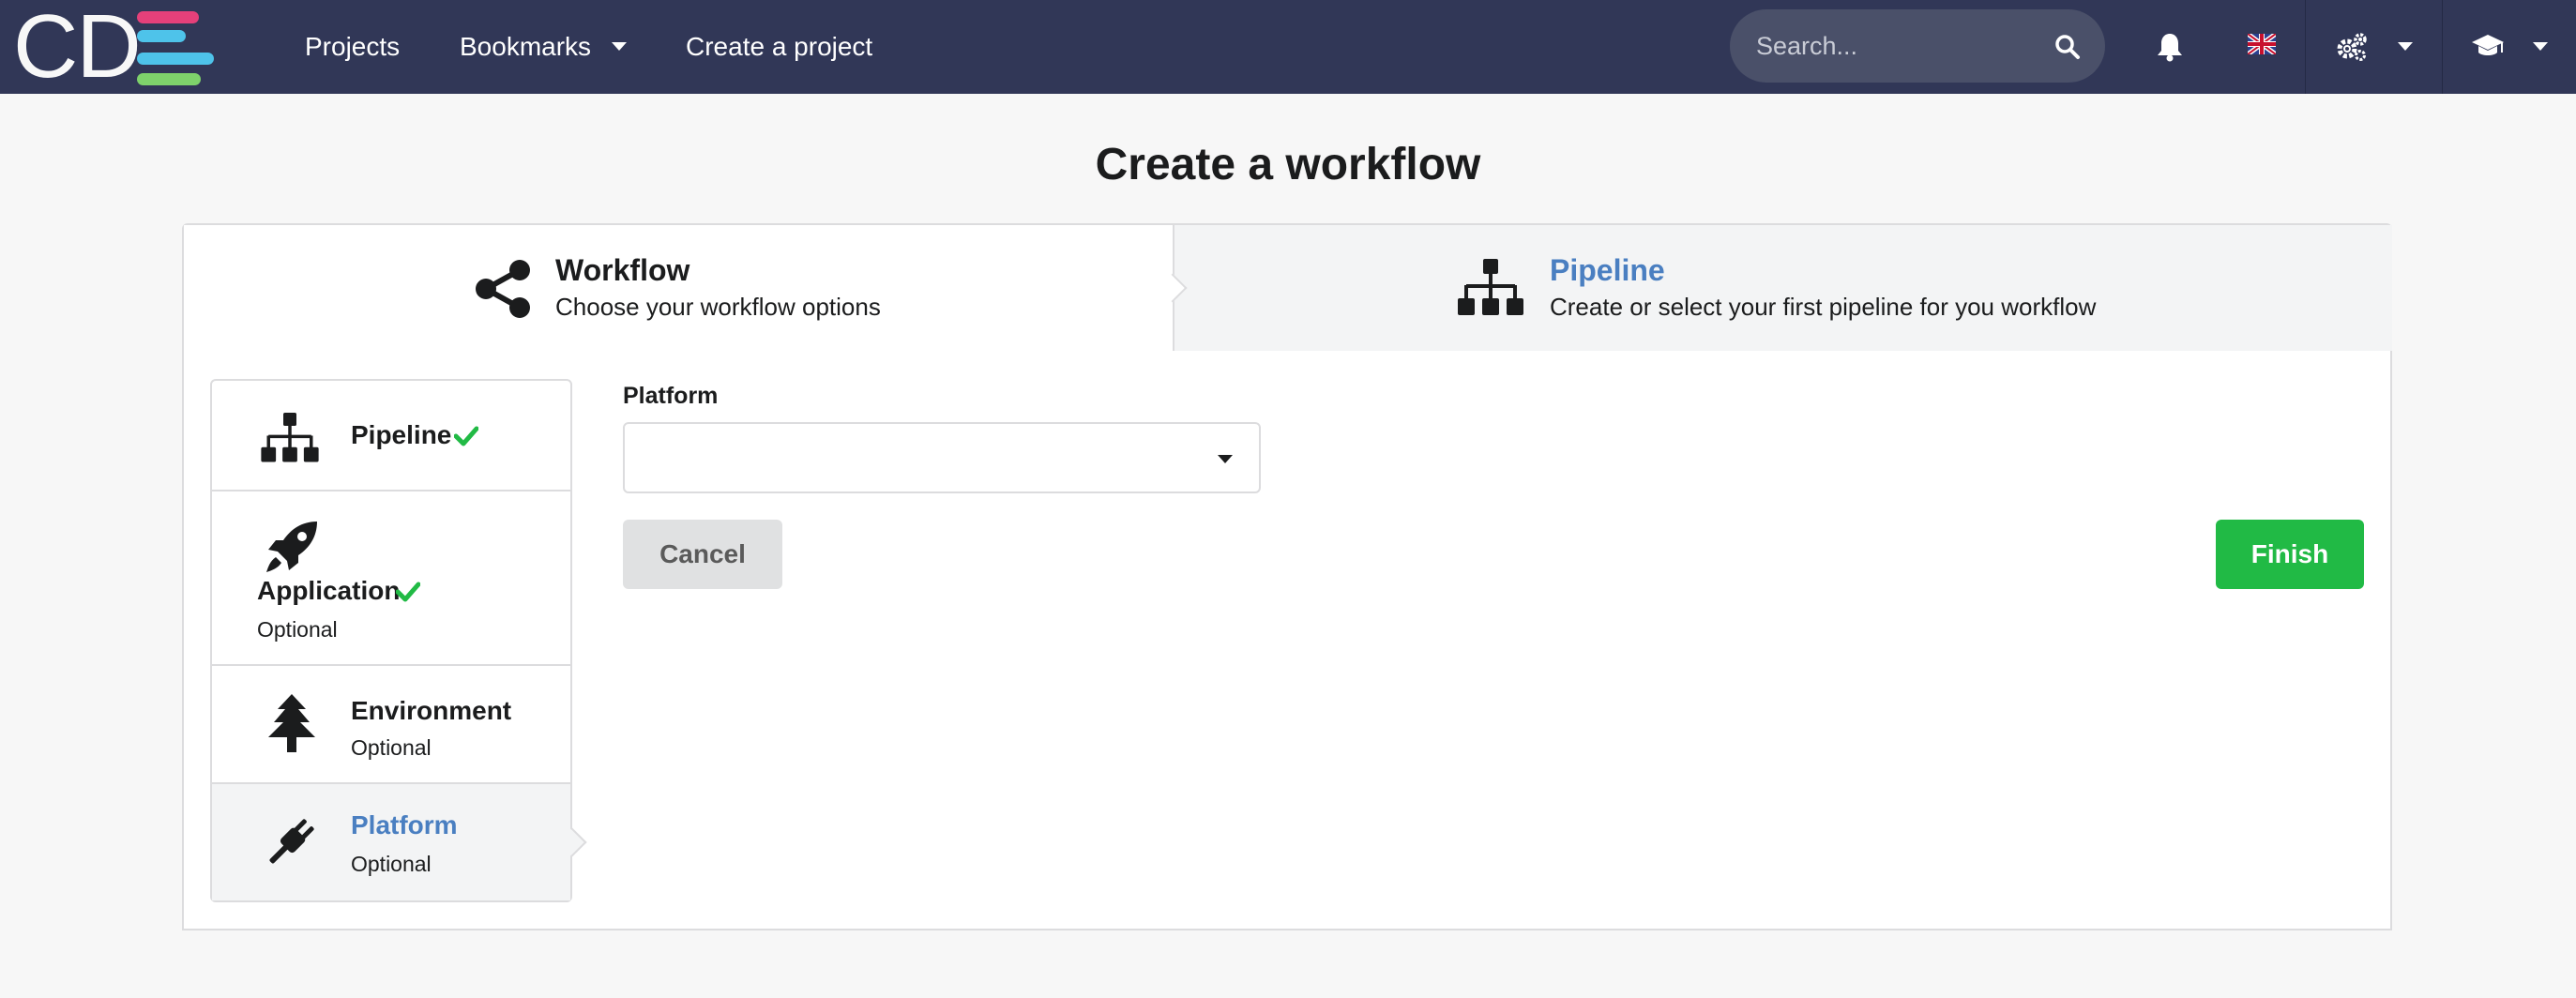  Describe the element at coordinates (168, 17) in the screenshot. I see `logo-bar-pink` at that location.